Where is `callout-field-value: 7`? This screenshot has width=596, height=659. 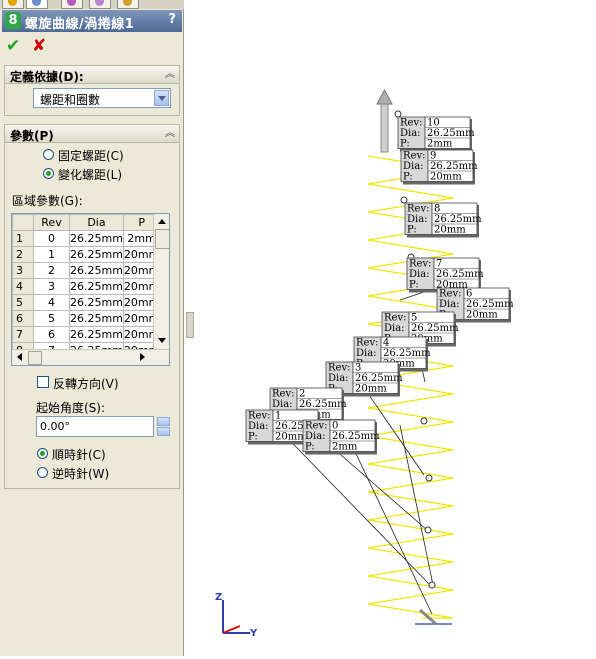 callout-field-value: 7 is located at coordinates (439, 264).